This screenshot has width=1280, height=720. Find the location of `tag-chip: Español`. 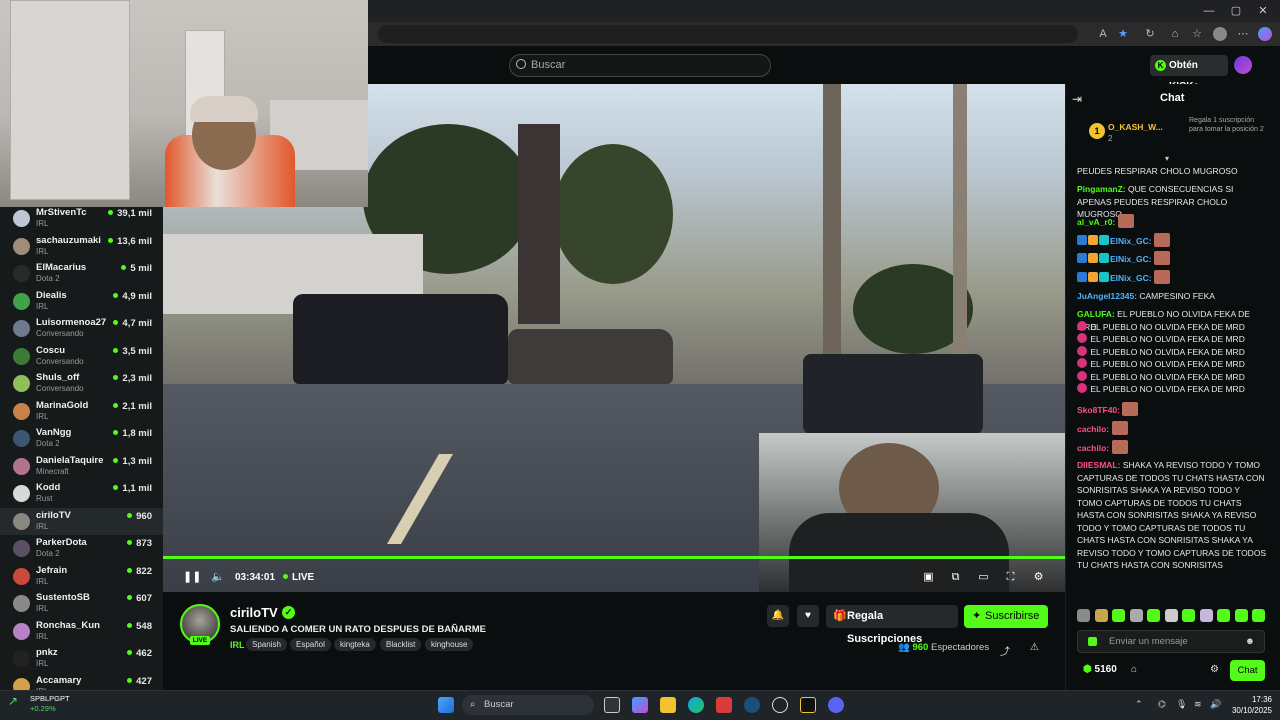

tag-chip: Español is located at coordinates (310, 644).